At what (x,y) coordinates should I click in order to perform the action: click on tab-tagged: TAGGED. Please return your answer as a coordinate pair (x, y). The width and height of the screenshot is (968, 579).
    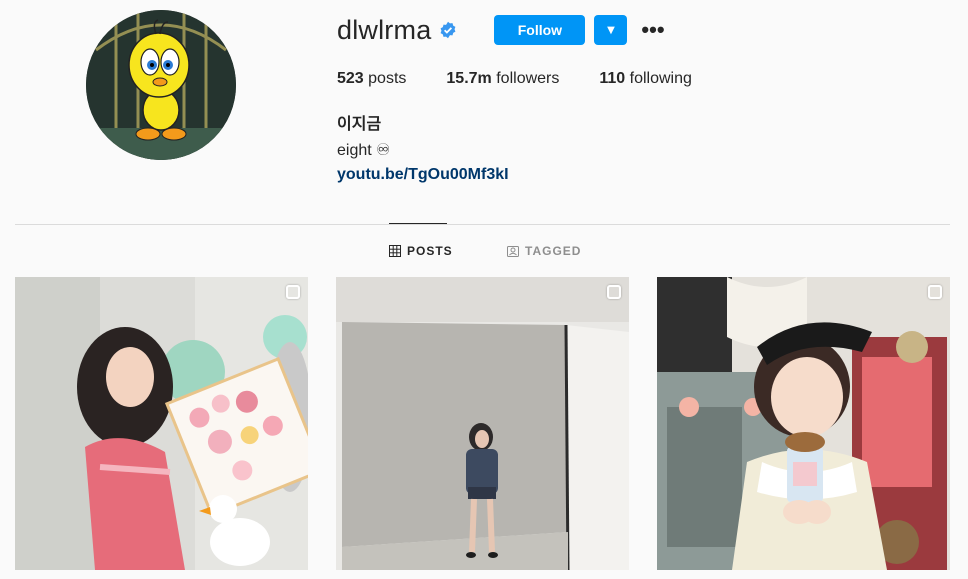
    Looking at the image, I should click on (544, 251).